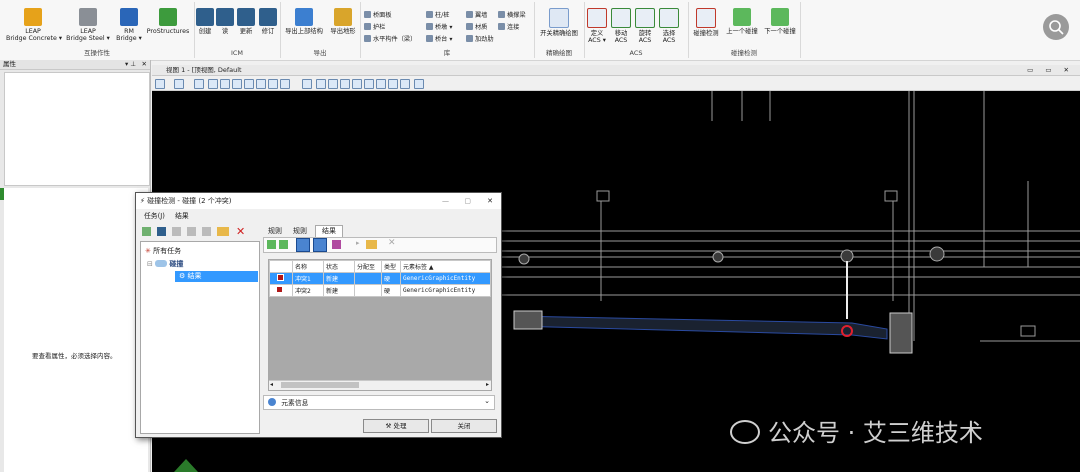 The width and height of the screenshot is (1080, 472). What do you see at coordinates (146, 231) in the screenshot?
I see `new-job-icon` at bounding box center [146, 231].